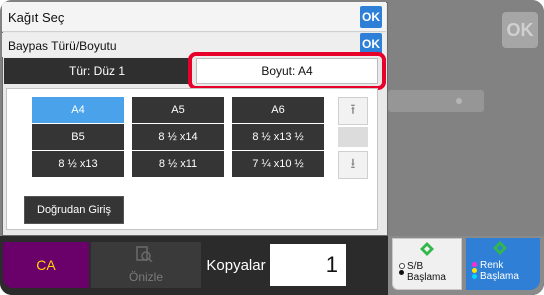 The height and width of the screenshot is (295, 544). Describe the element at coordinates (415, 266) in the screenshot. I see `start-bw-label-line1: S/B` at that location.